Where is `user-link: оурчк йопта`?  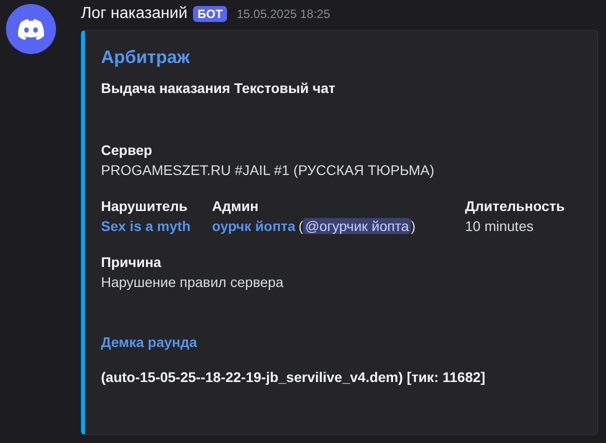 user-link: оурчк йопта is located at coordinates (254, 226).